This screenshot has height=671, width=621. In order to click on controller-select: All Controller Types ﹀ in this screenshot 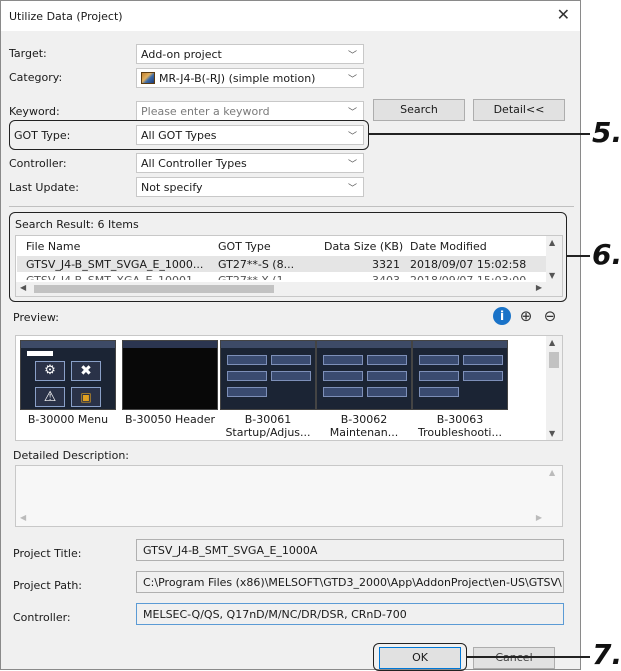, I will do `click(250, 163)`.